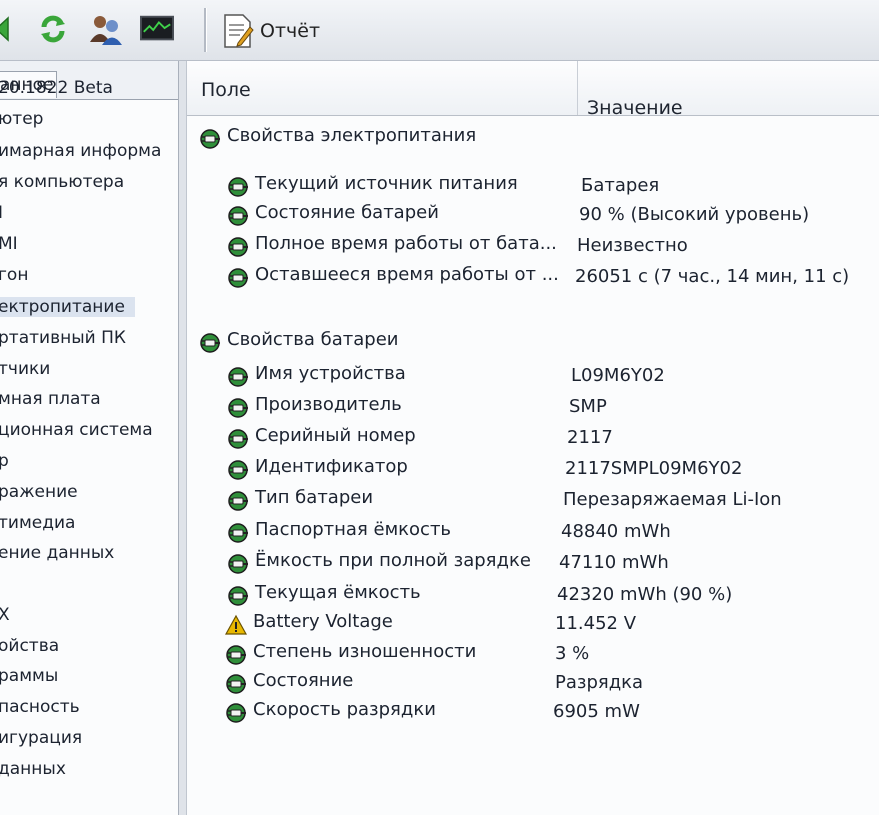  What do you see at coordinates (596, 623) in the screenshot?
I see `field-value: 11.452 V` at bounding box center [596, 623].